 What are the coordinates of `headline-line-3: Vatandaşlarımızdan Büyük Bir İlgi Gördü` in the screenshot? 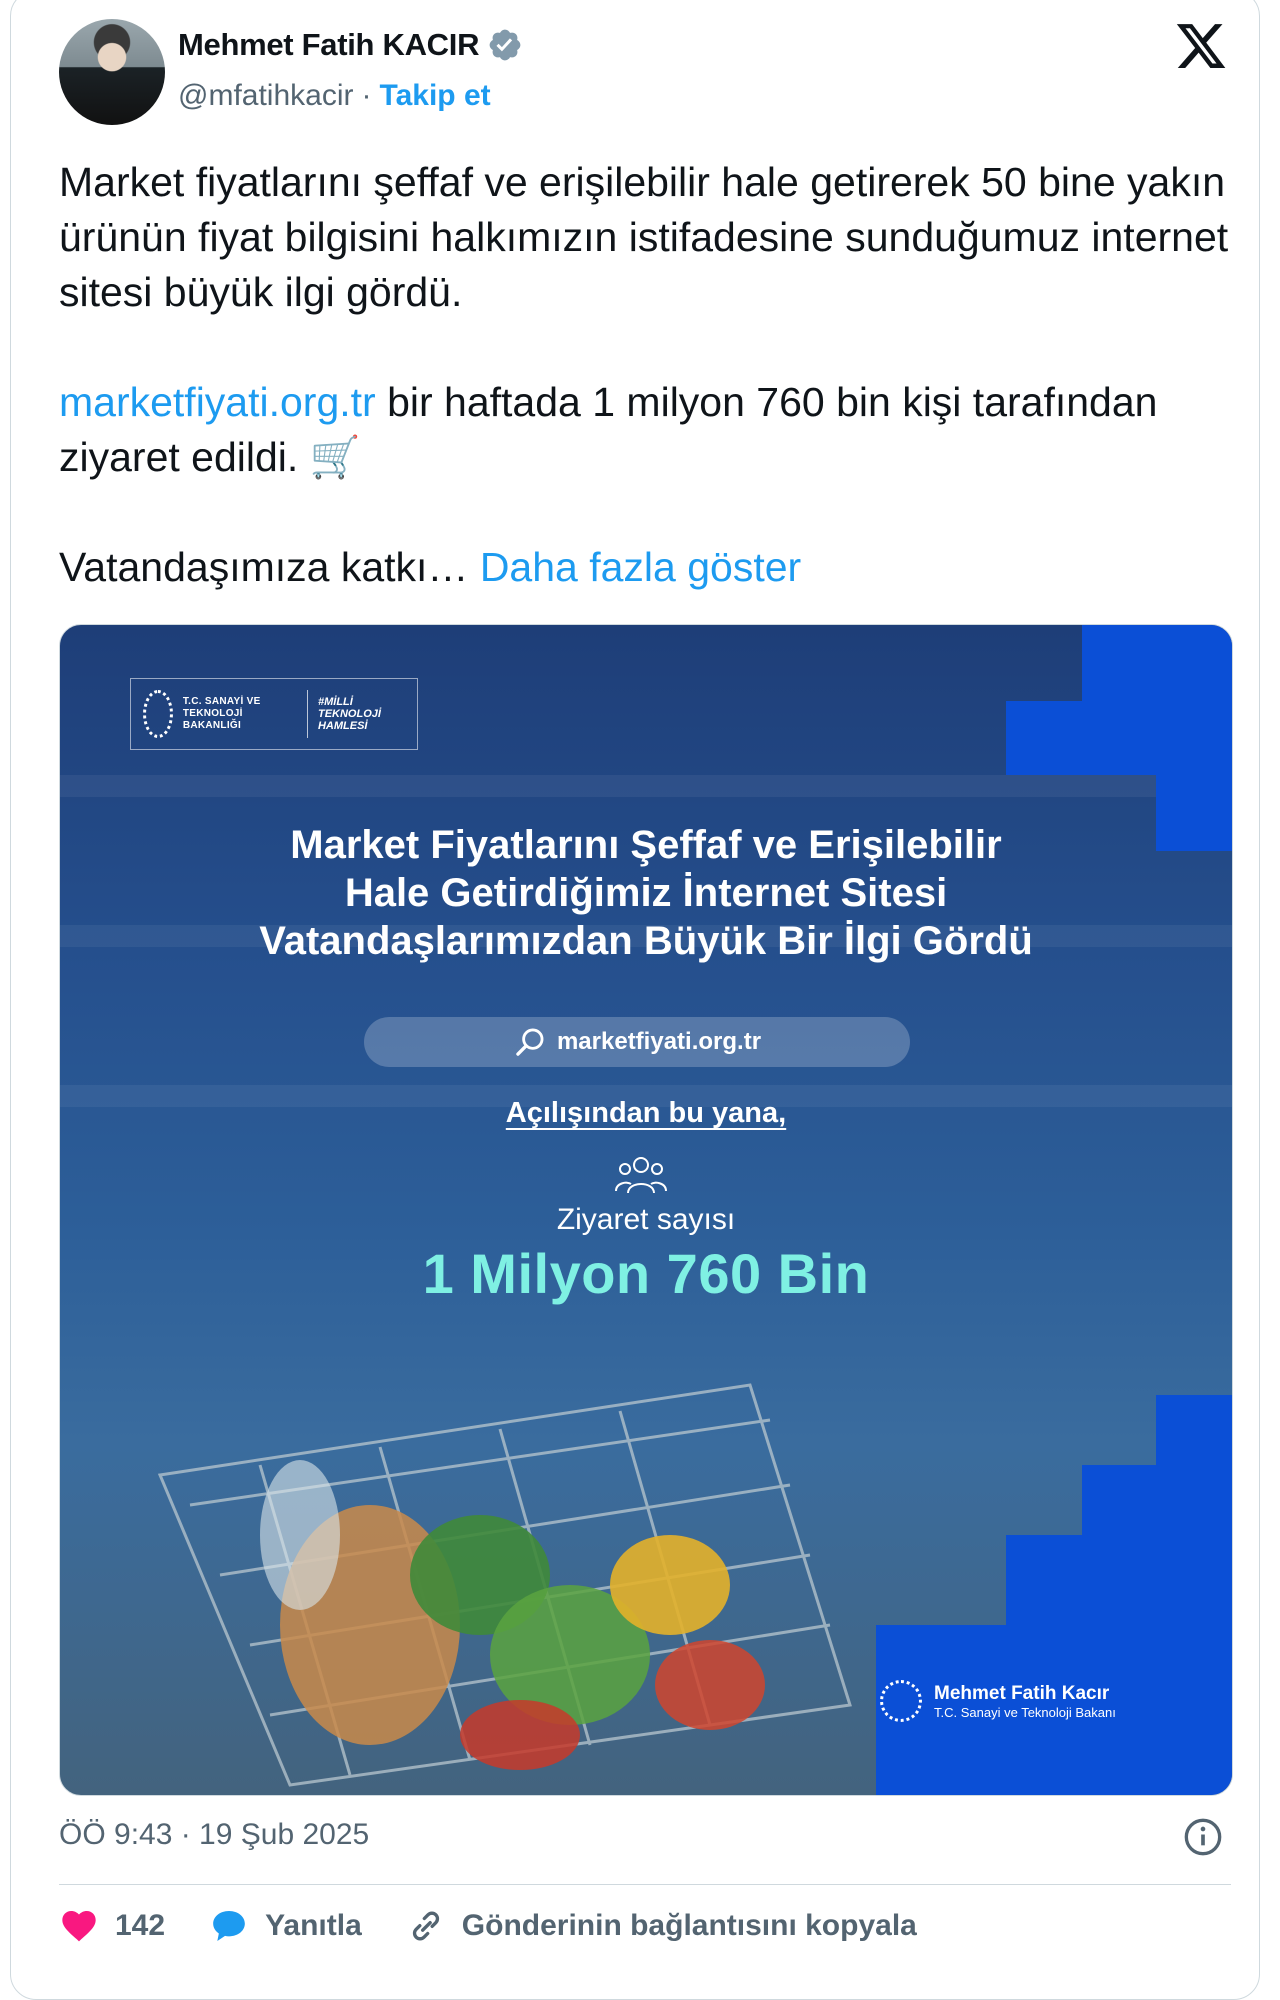 It's located at (646, 941).